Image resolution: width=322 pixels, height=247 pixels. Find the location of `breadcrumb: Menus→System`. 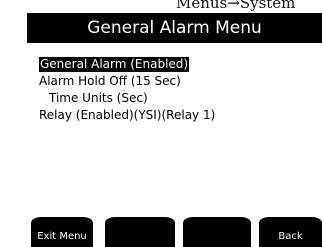

breadcrumb: Menus→System is located at coordinates (236, 6).